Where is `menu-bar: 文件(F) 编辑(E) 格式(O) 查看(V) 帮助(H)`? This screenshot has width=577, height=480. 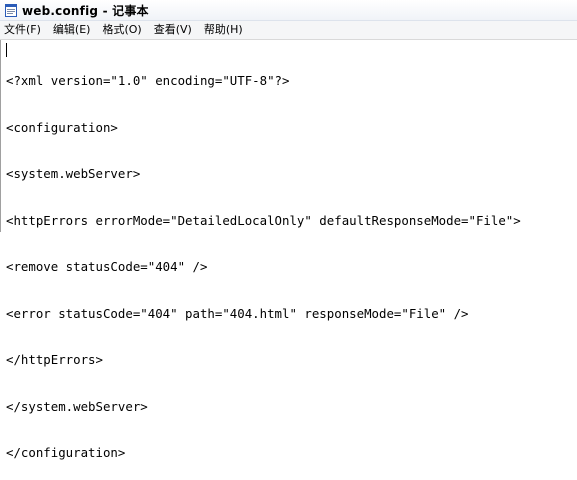
menu-bar: 文件(F) 编辑(E) 格式(O) 查看(V) 帮助(H) is located at coordinates (288, 30).